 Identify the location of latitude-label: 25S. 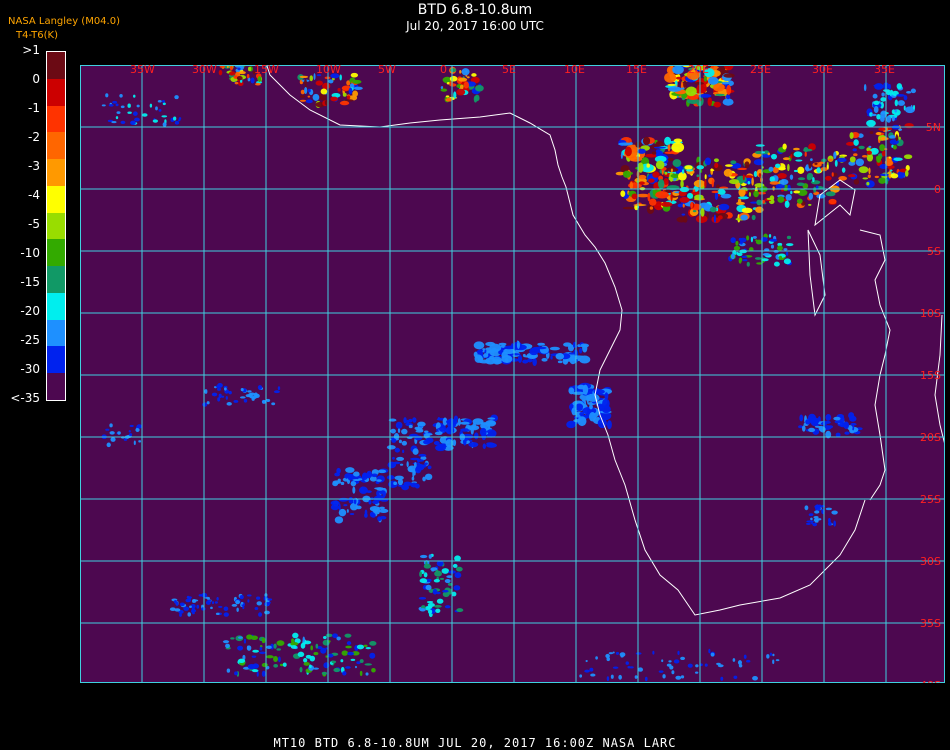
(930, 499).